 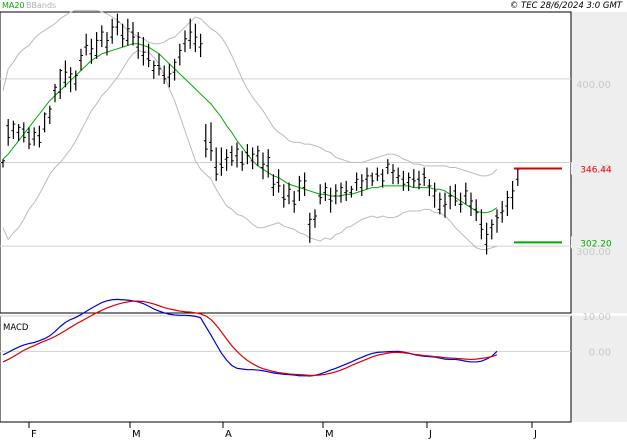 What do you see at coordinates (282, 431) in the screenshot?
I see `x-axis: FMAMJJ` at bounding box center [282, 431].